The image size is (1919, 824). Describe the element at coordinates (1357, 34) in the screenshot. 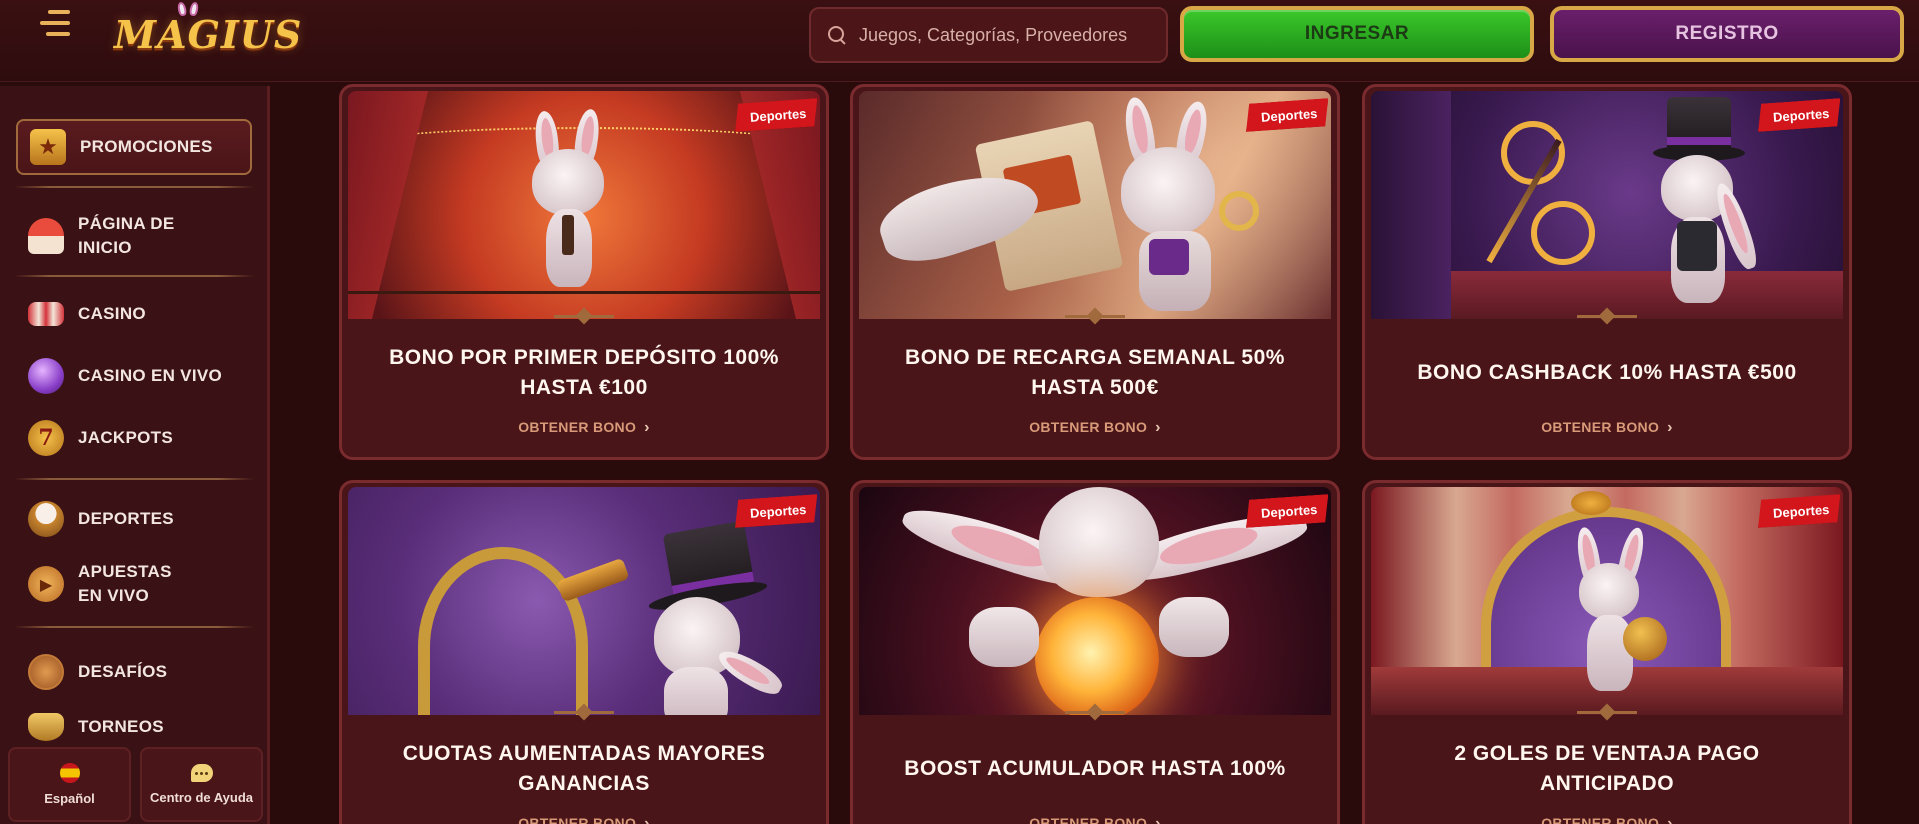

I see `login-button: INGRESAR` at that location.